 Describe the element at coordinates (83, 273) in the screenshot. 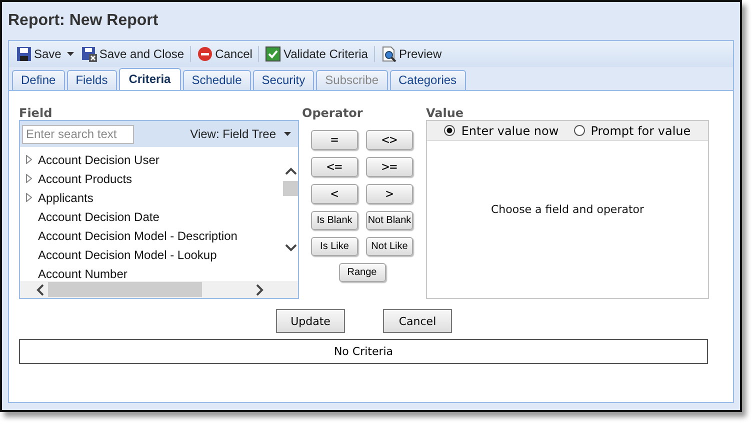

I see `tree-item: Account Number` at that location.